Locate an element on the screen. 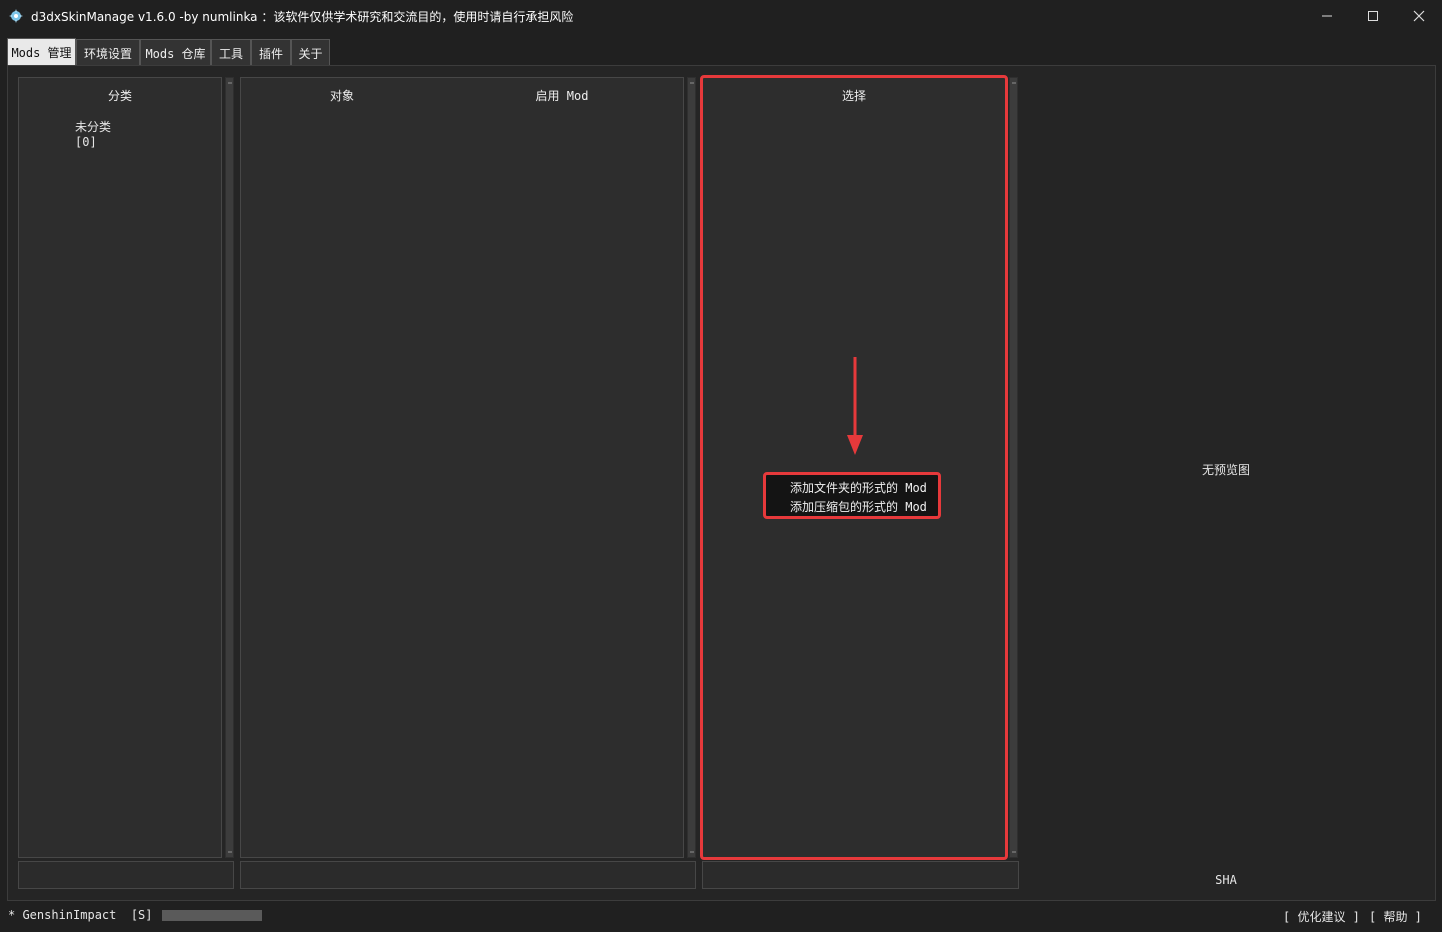 The width and height of the screenshot is (1442, 932). app-logo-icon is located at coordinates (16, 16).